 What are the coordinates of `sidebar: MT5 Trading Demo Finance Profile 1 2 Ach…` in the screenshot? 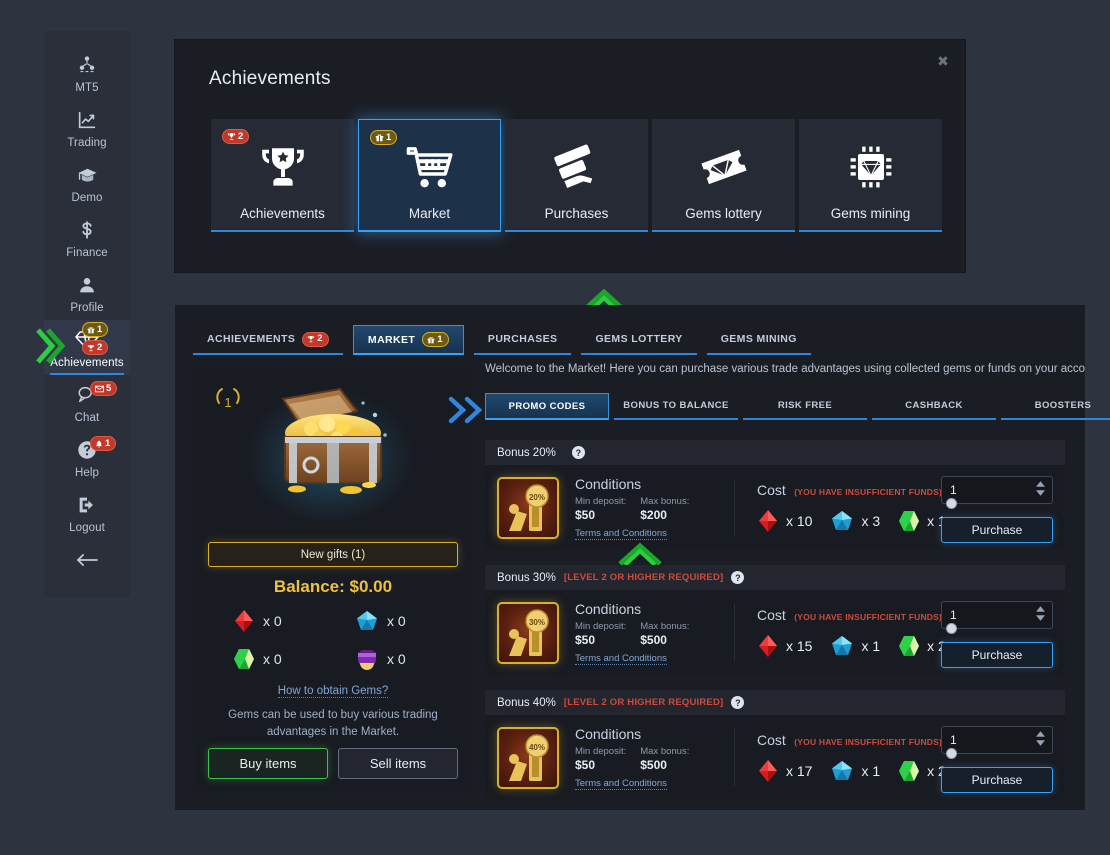 It's located at (83, 314).